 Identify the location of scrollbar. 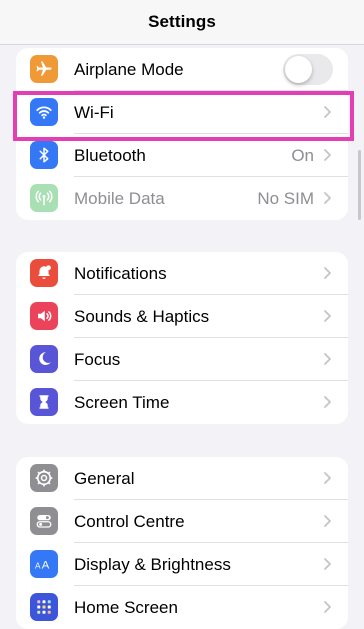
(359, 185).